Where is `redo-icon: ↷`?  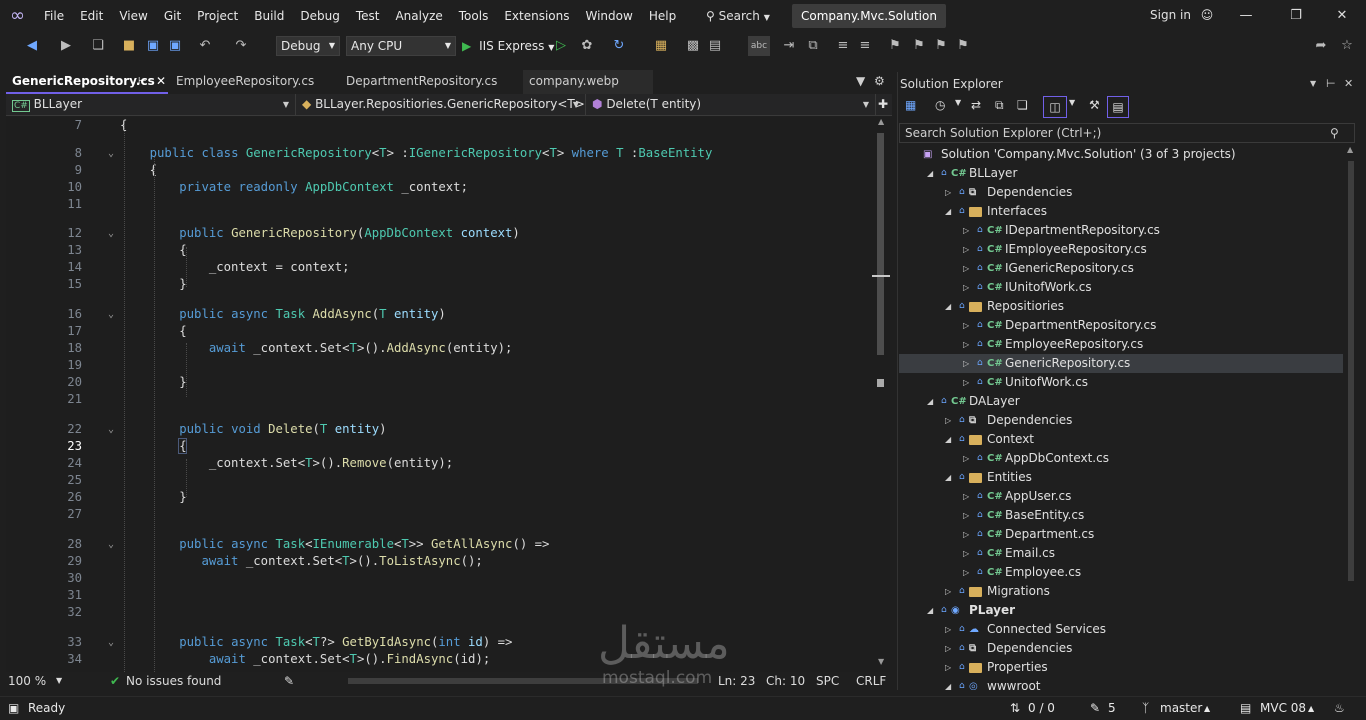
redo-icon: ↷ is located at coordinates (241, 46).